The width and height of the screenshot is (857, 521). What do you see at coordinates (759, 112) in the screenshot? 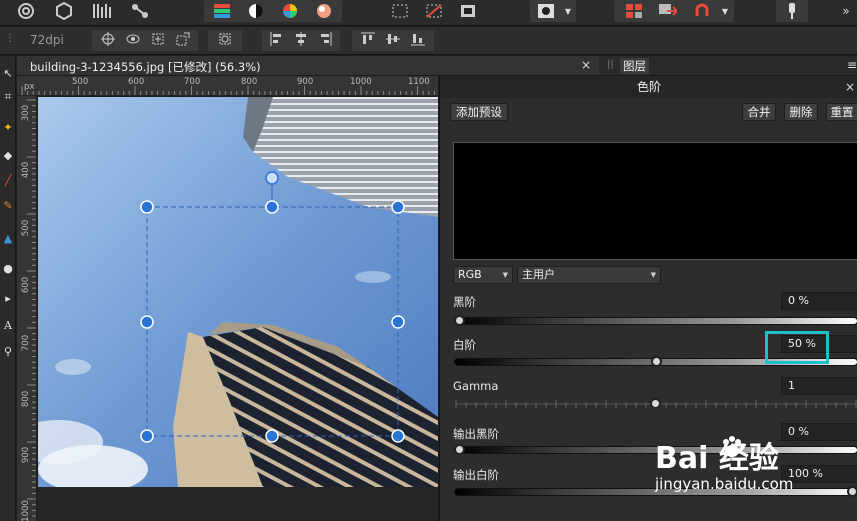
I see `merge-button: 合并` at bounding box center [759, 112].